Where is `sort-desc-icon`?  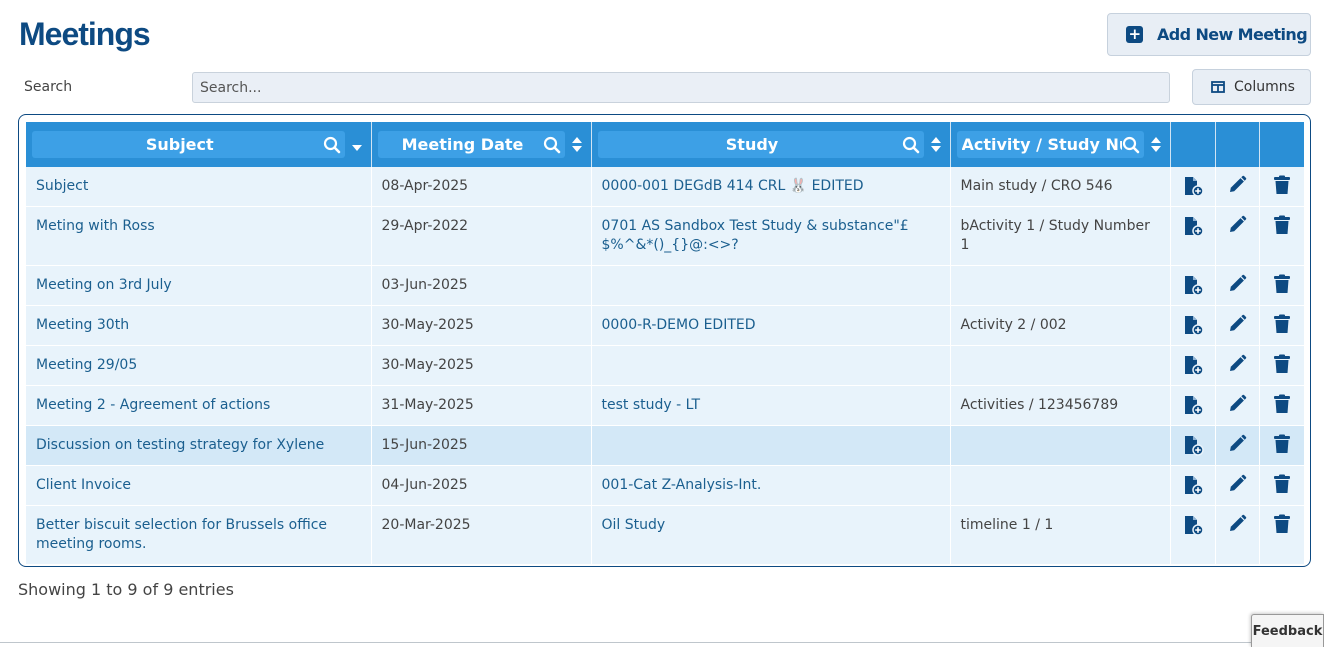
sort-desc-icon is located at coordinates (357, 145).